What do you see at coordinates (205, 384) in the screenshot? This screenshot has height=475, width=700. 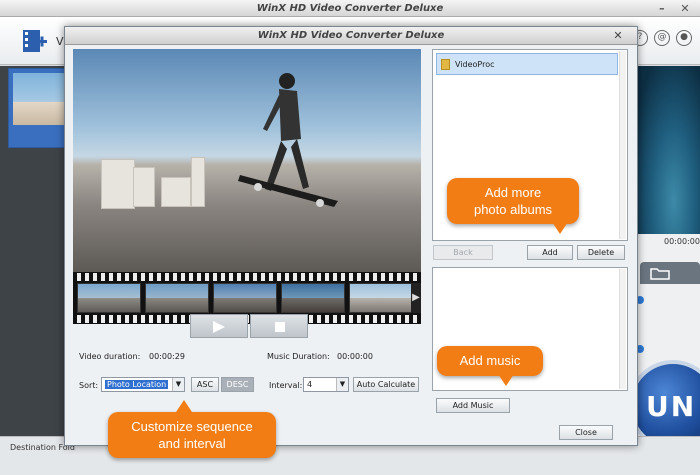 I see `asc-button: ASC` at bounding box center [205, 384].